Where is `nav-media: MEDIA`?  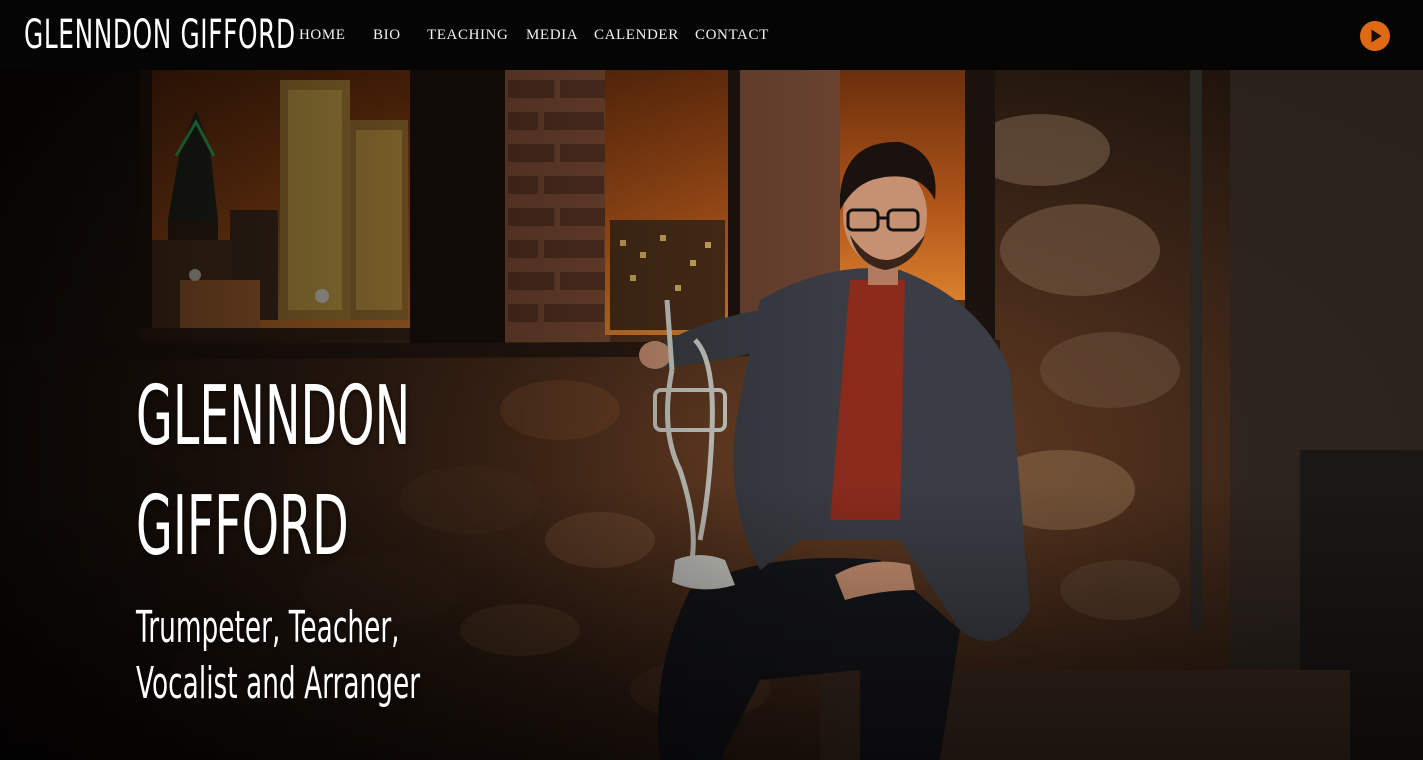
nav-media: MEDIA is located at coordinates (552, 35).